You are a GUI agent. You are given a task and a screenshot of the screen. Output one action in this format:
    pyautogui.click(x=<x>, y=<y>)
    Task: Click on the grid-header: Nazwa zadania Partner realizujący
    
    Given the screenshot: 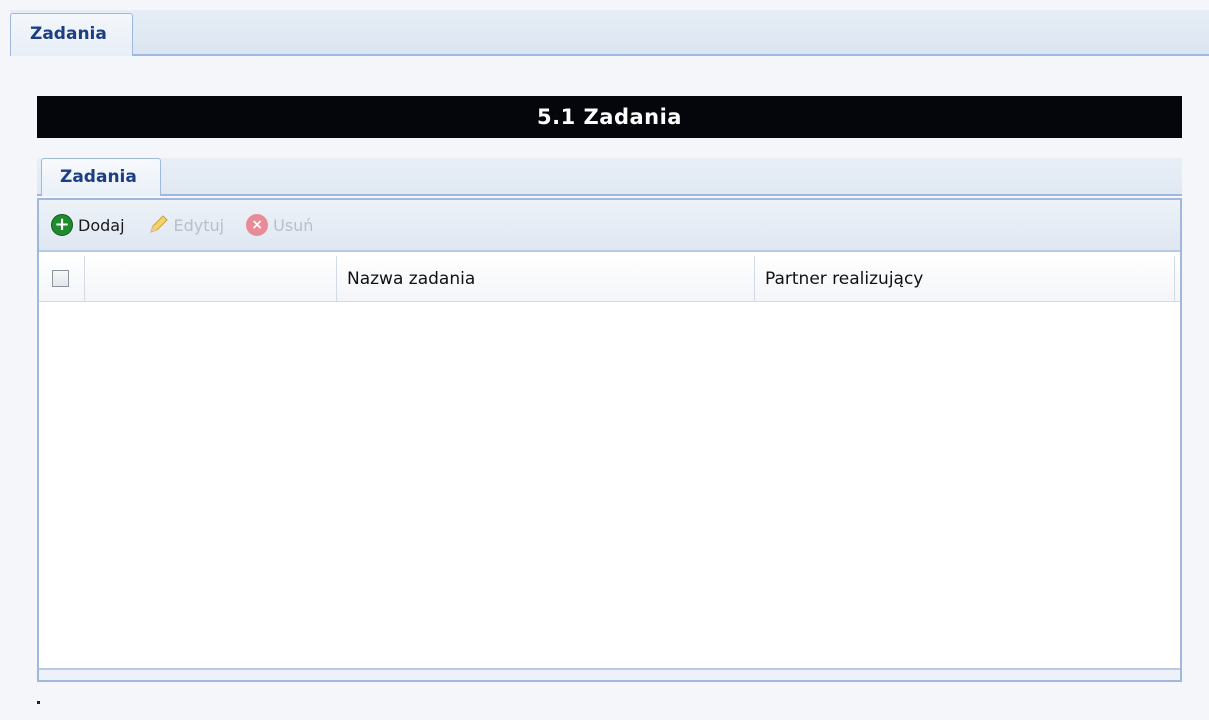 What is the action you would take?
    pyautogui.click(x=609, y=279)
    